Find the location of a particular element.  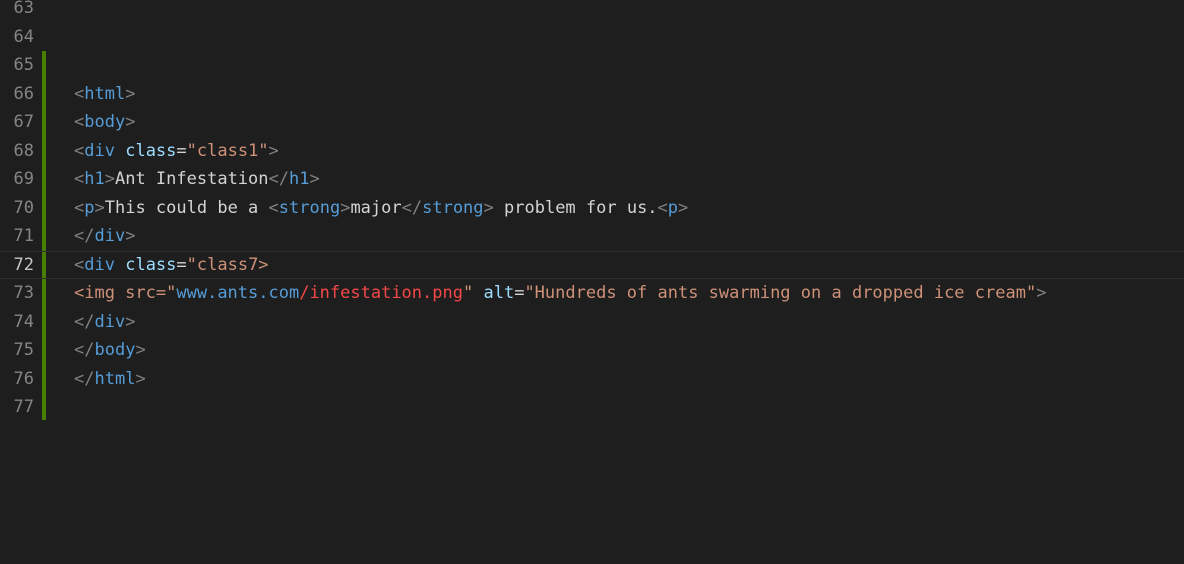

token-tag: www.ants.com is located at coordinates (238, 293).